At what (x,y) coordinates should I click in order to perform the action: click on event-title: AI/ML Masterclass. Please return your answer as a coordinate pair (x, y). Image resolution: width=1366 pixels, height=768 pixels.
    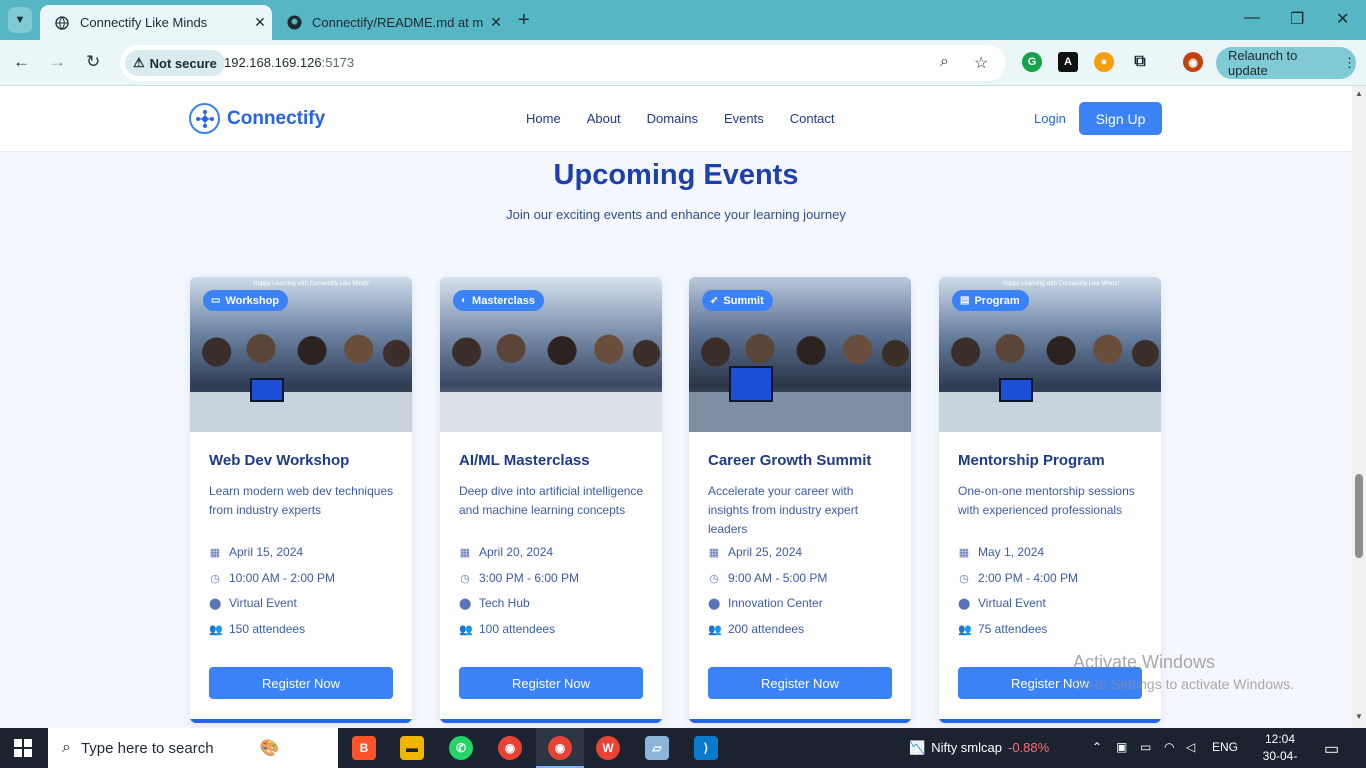
    Looking at the image, I should click on (524, 460).